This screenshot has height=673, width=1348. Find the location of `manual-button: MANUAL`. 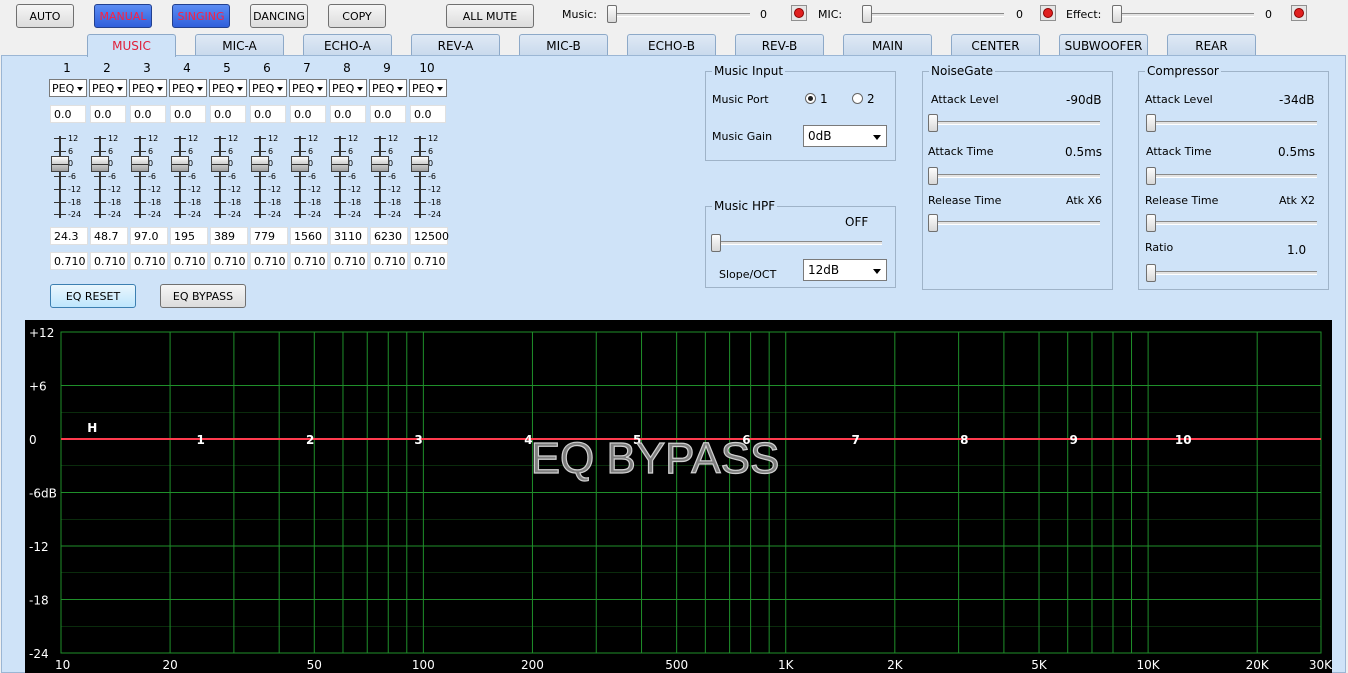

manual-button: MANUAL is located at coordinates (123, 16).